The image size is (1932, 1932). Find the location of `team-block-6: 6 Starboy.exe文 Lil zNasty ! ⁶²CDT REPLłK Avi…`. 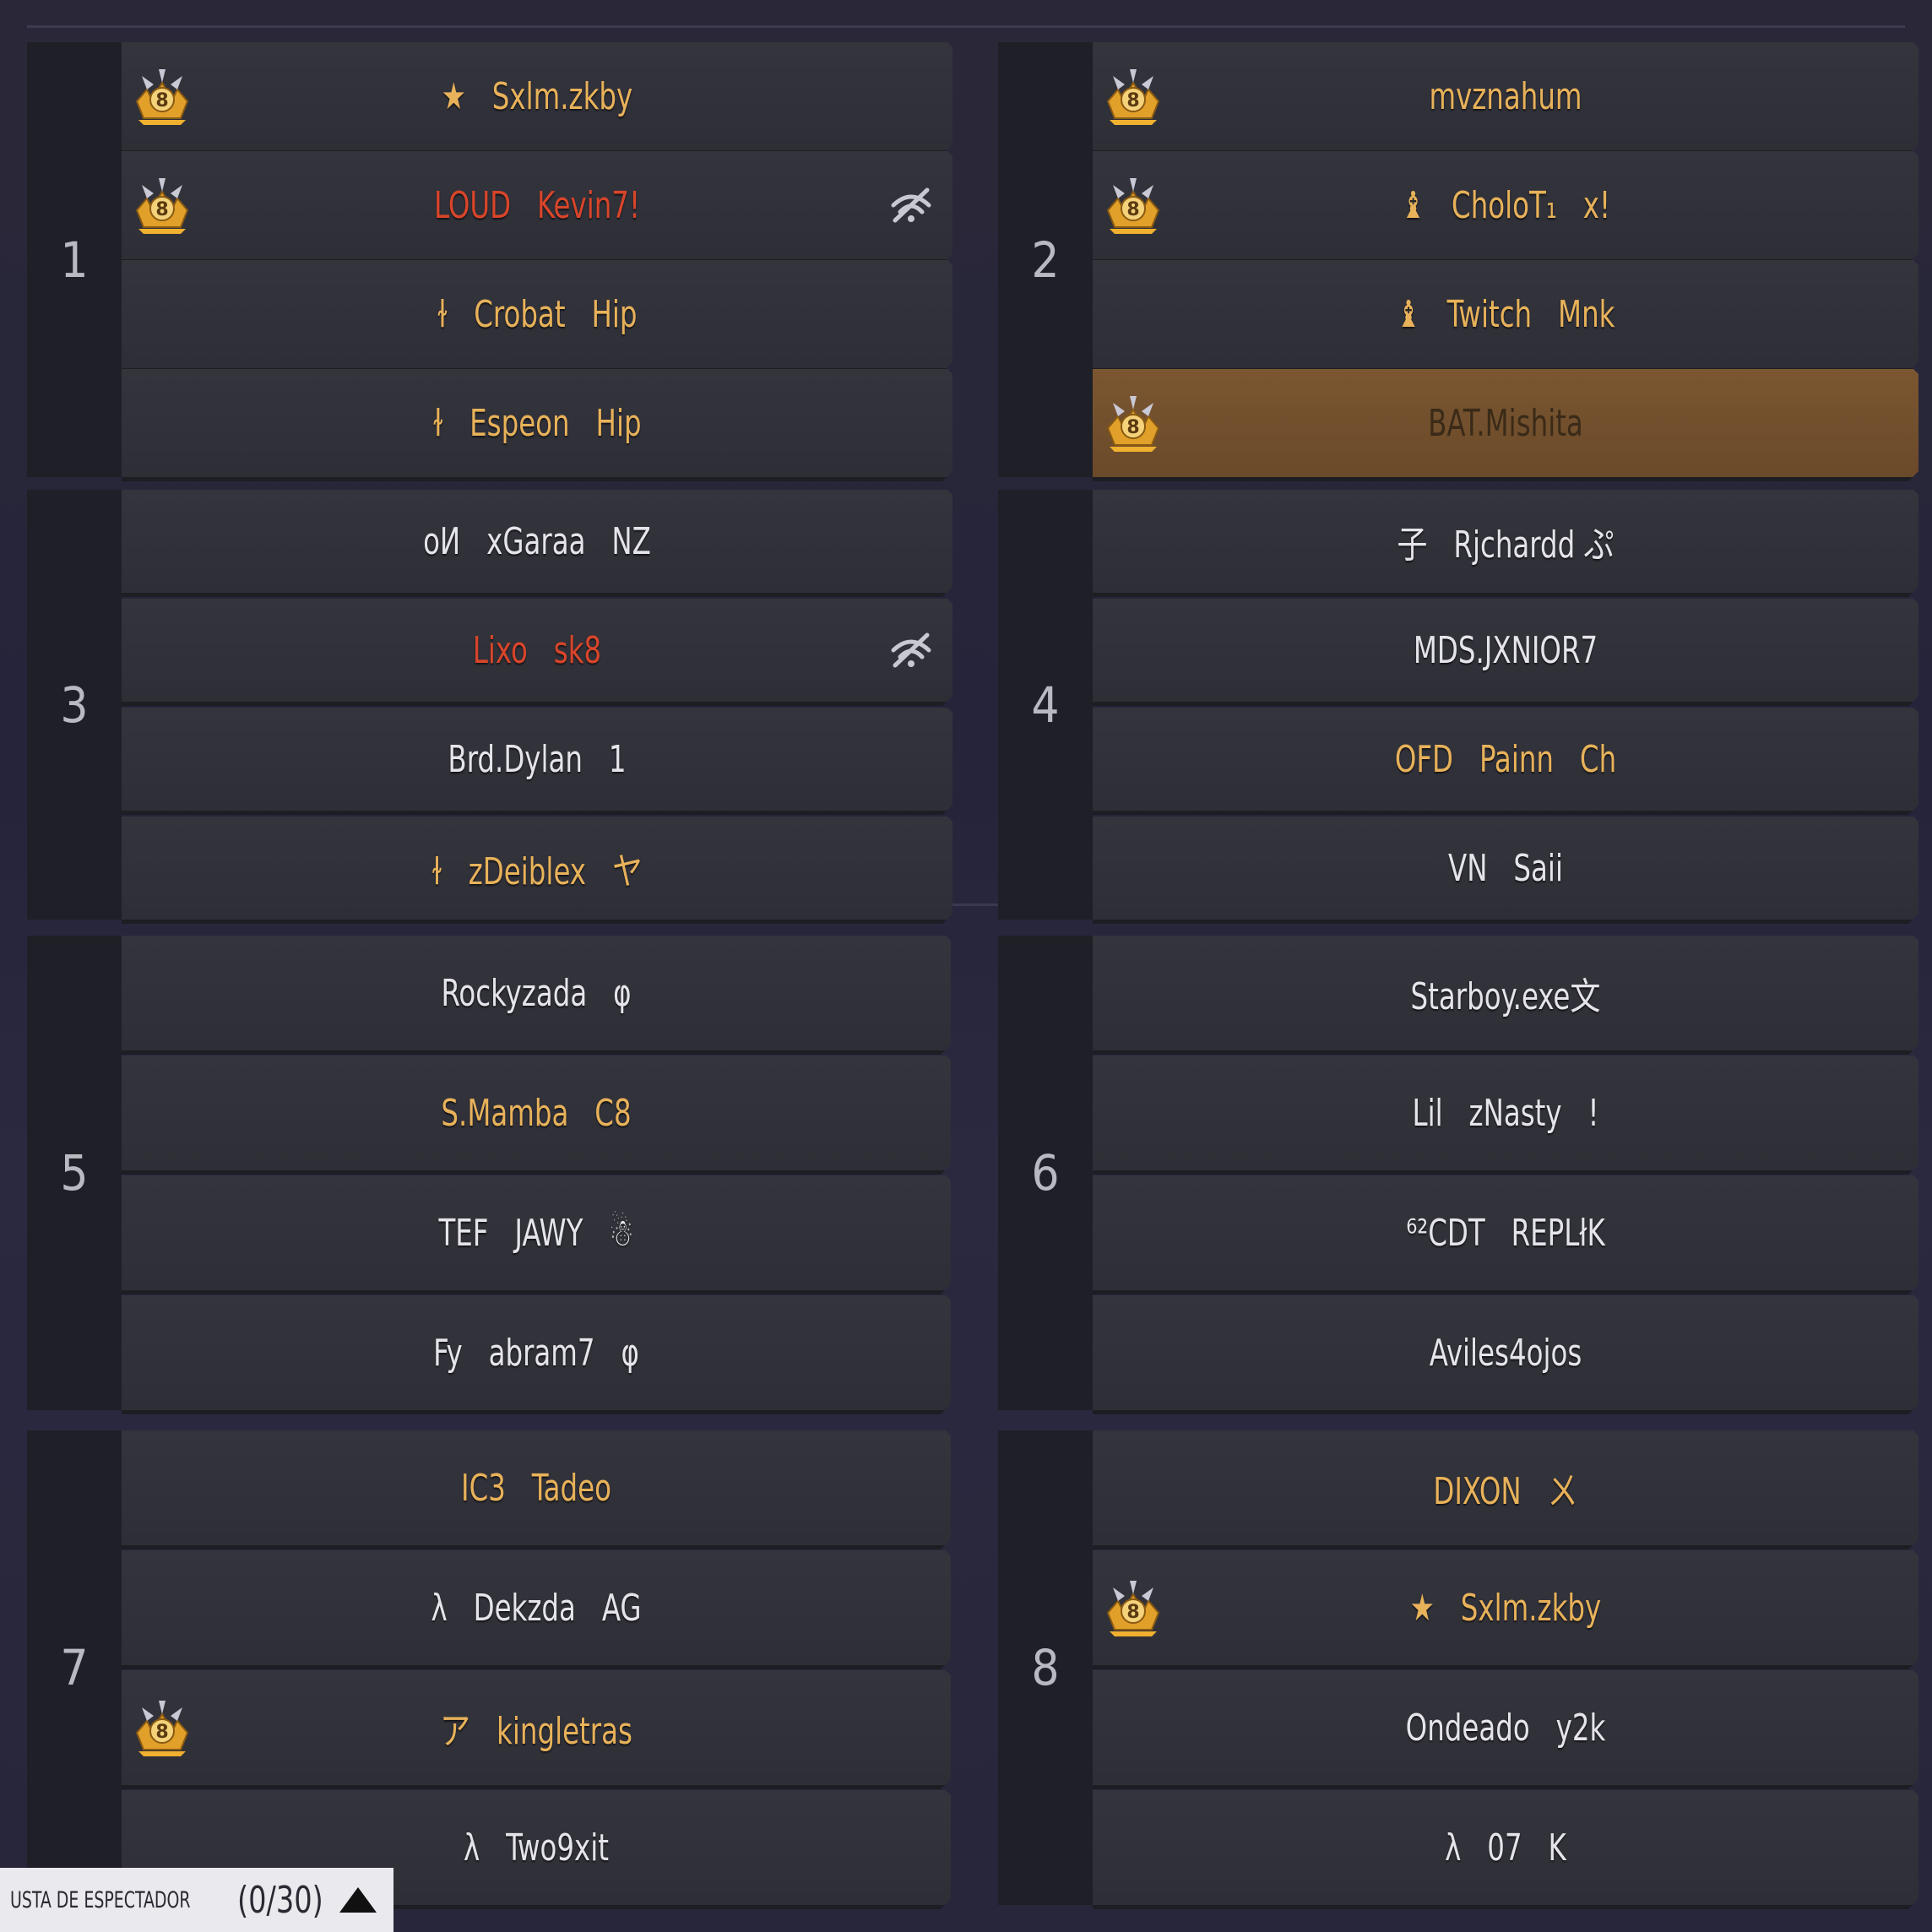

team-block-6: 6 Starboy.exe文 Lil zNasty ! ⁶²CDT REPLłK Avi… is located at coordinates (1458, 1173).